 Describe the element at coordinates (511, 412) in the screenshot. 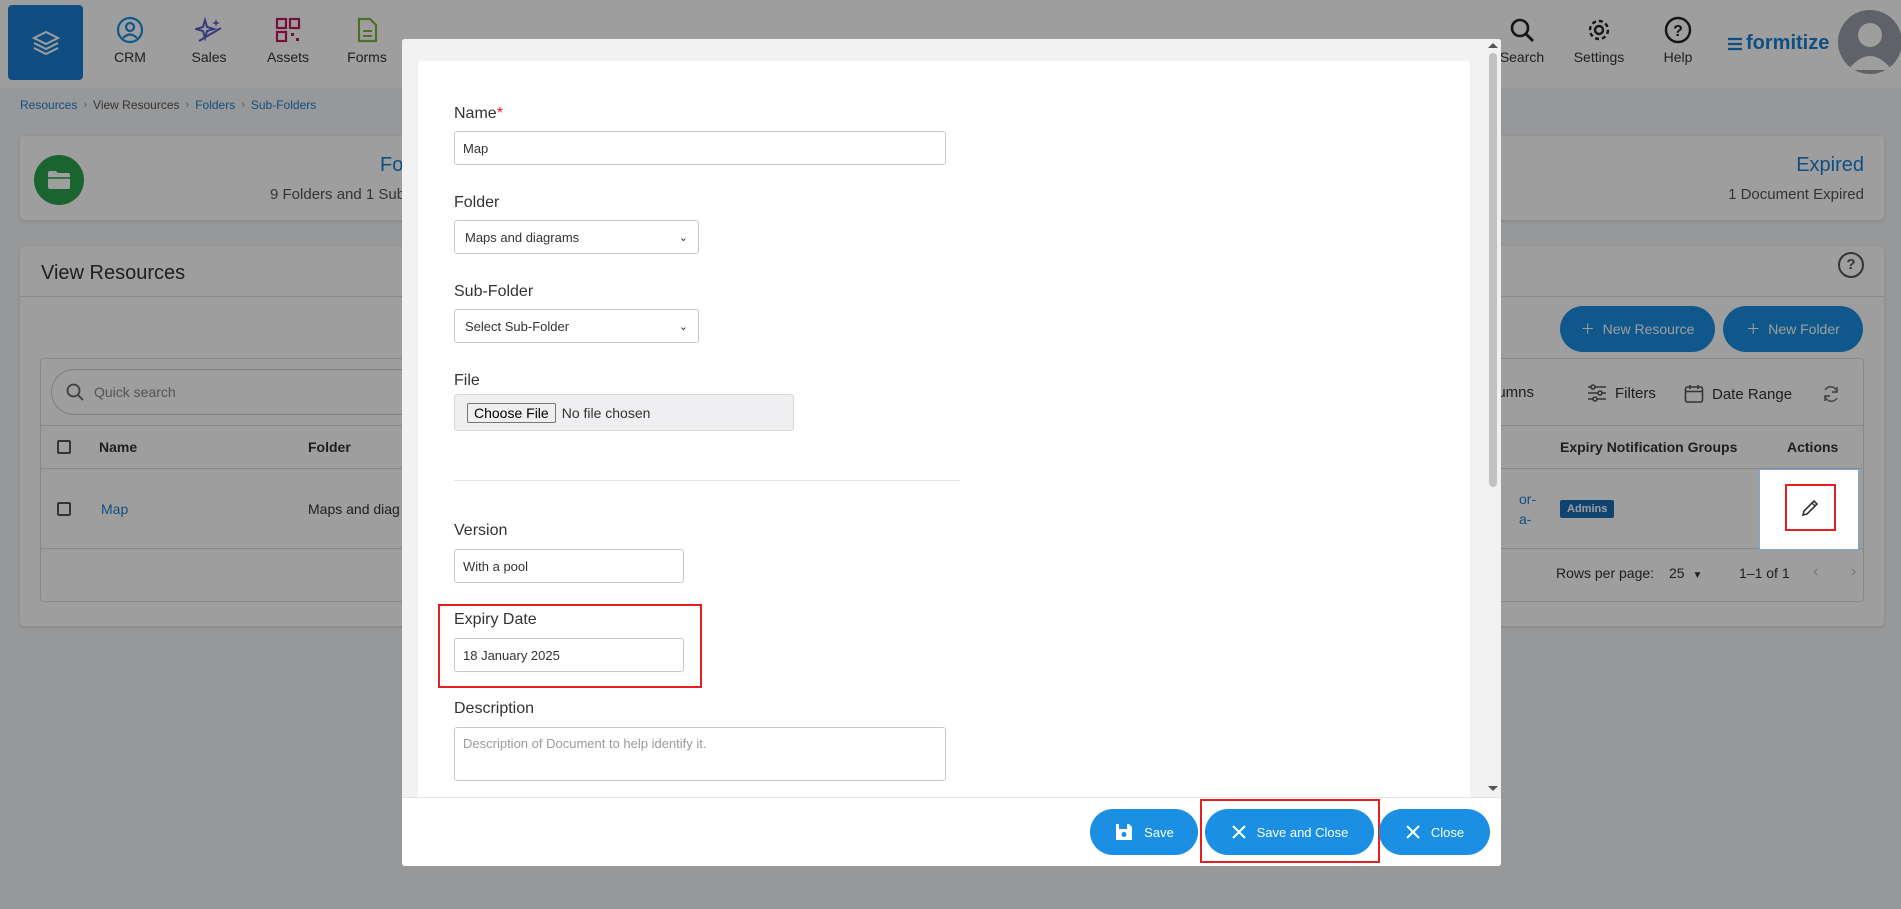

I see `choose-file-button: Choose File` at that location.